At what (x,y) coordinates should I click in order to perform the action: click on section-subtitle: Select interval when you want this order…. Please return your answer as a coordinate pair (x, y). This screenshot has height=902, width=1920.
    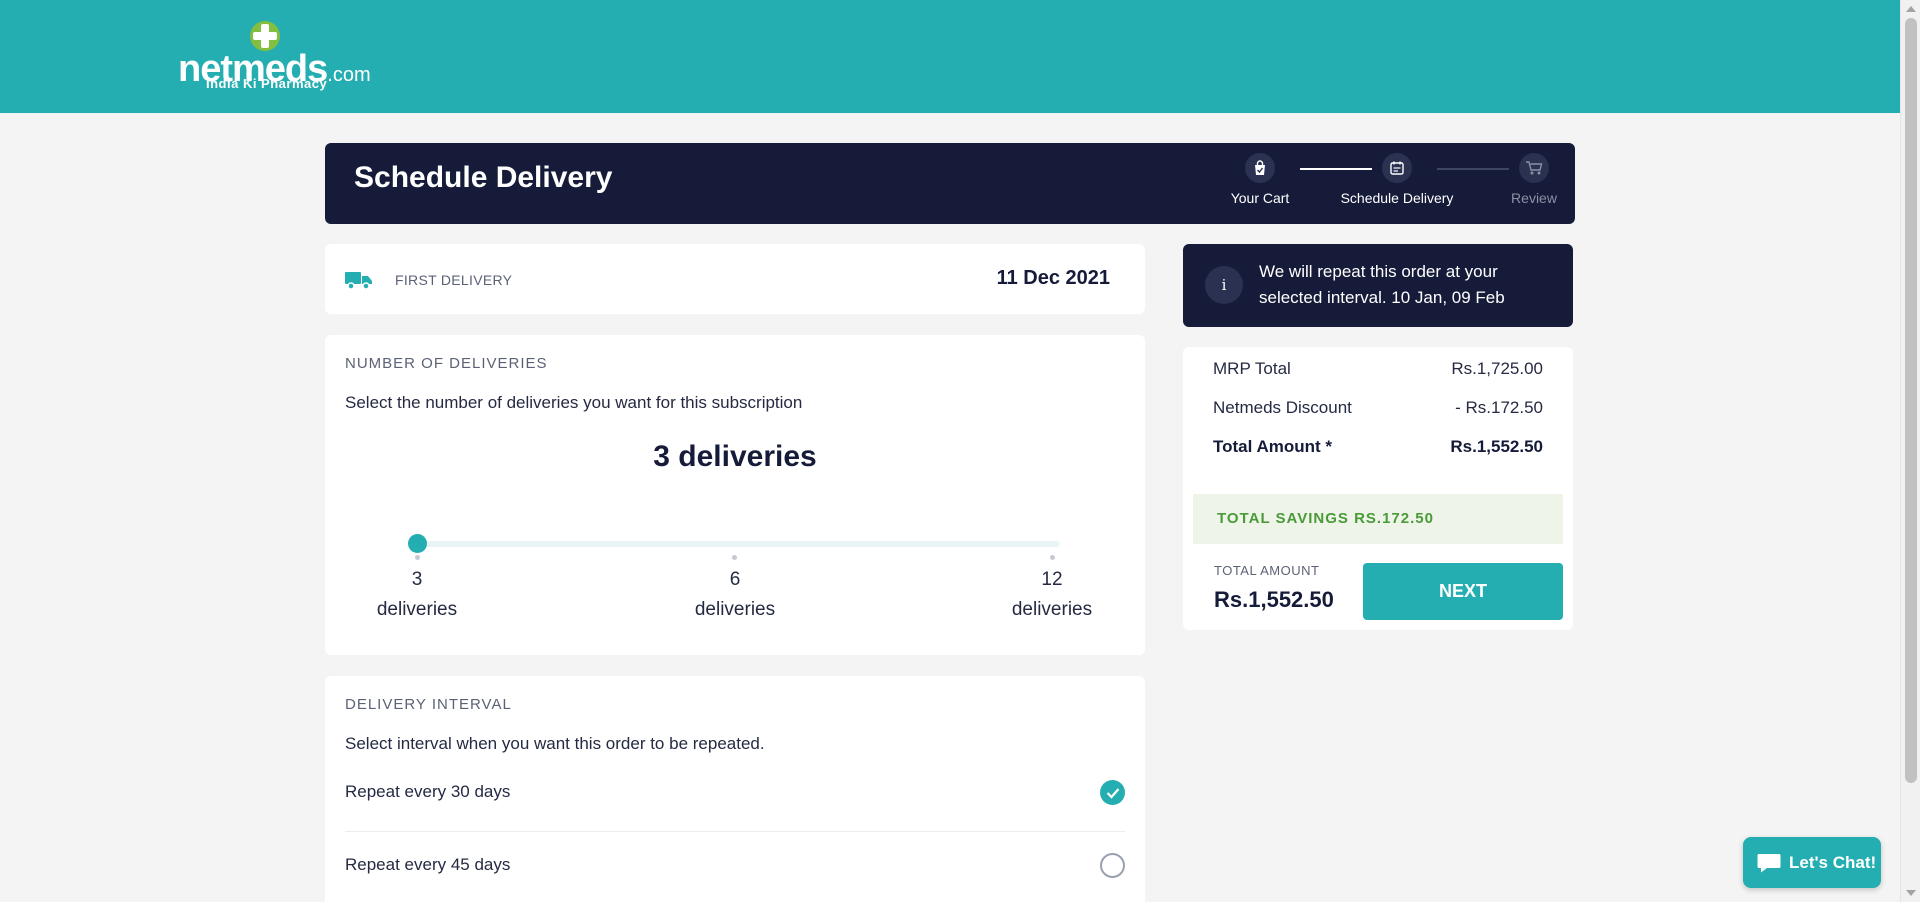
    Looking at the image, I should click on (555, 743).